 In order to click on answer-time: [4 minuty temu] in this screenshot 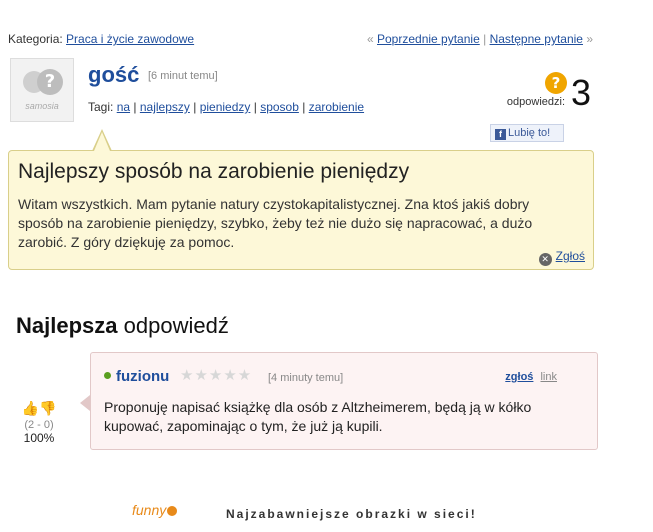, I will do `click(306, 378)`.